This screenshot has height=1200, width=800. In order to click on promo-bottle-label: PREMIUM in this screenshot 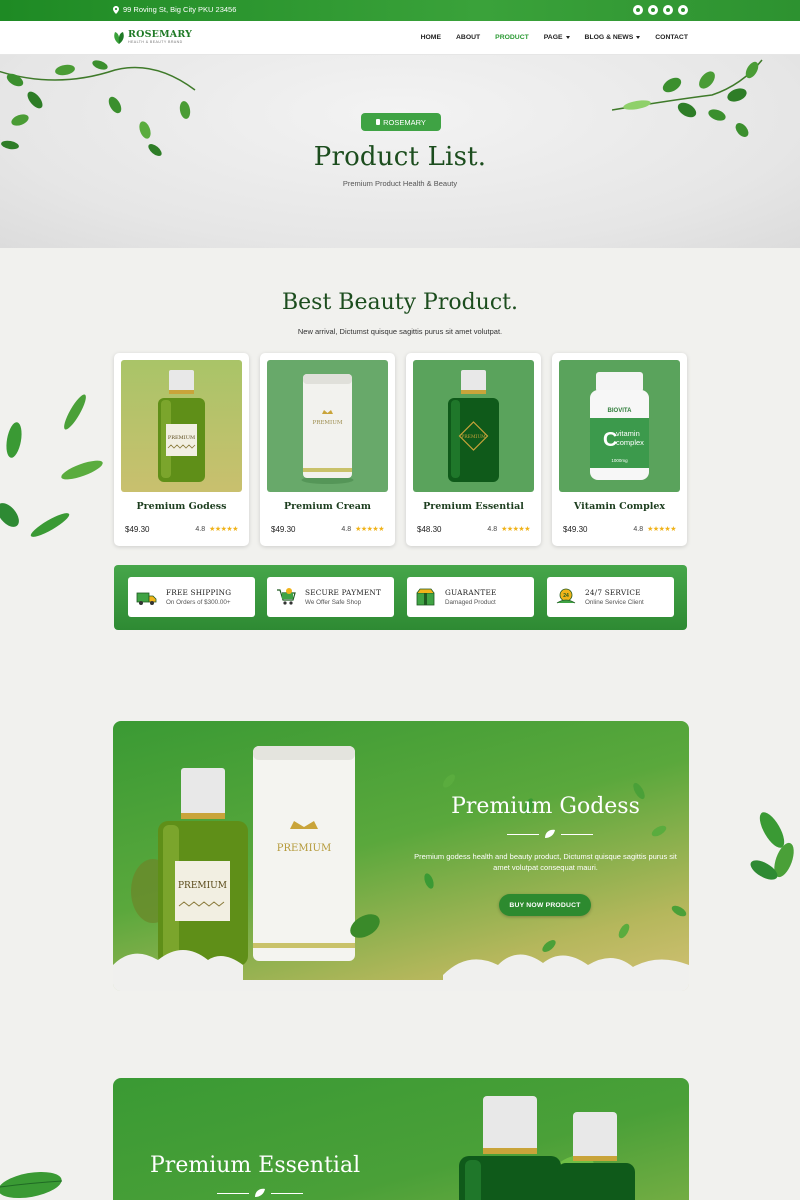, I will do `click(202, 886)`.